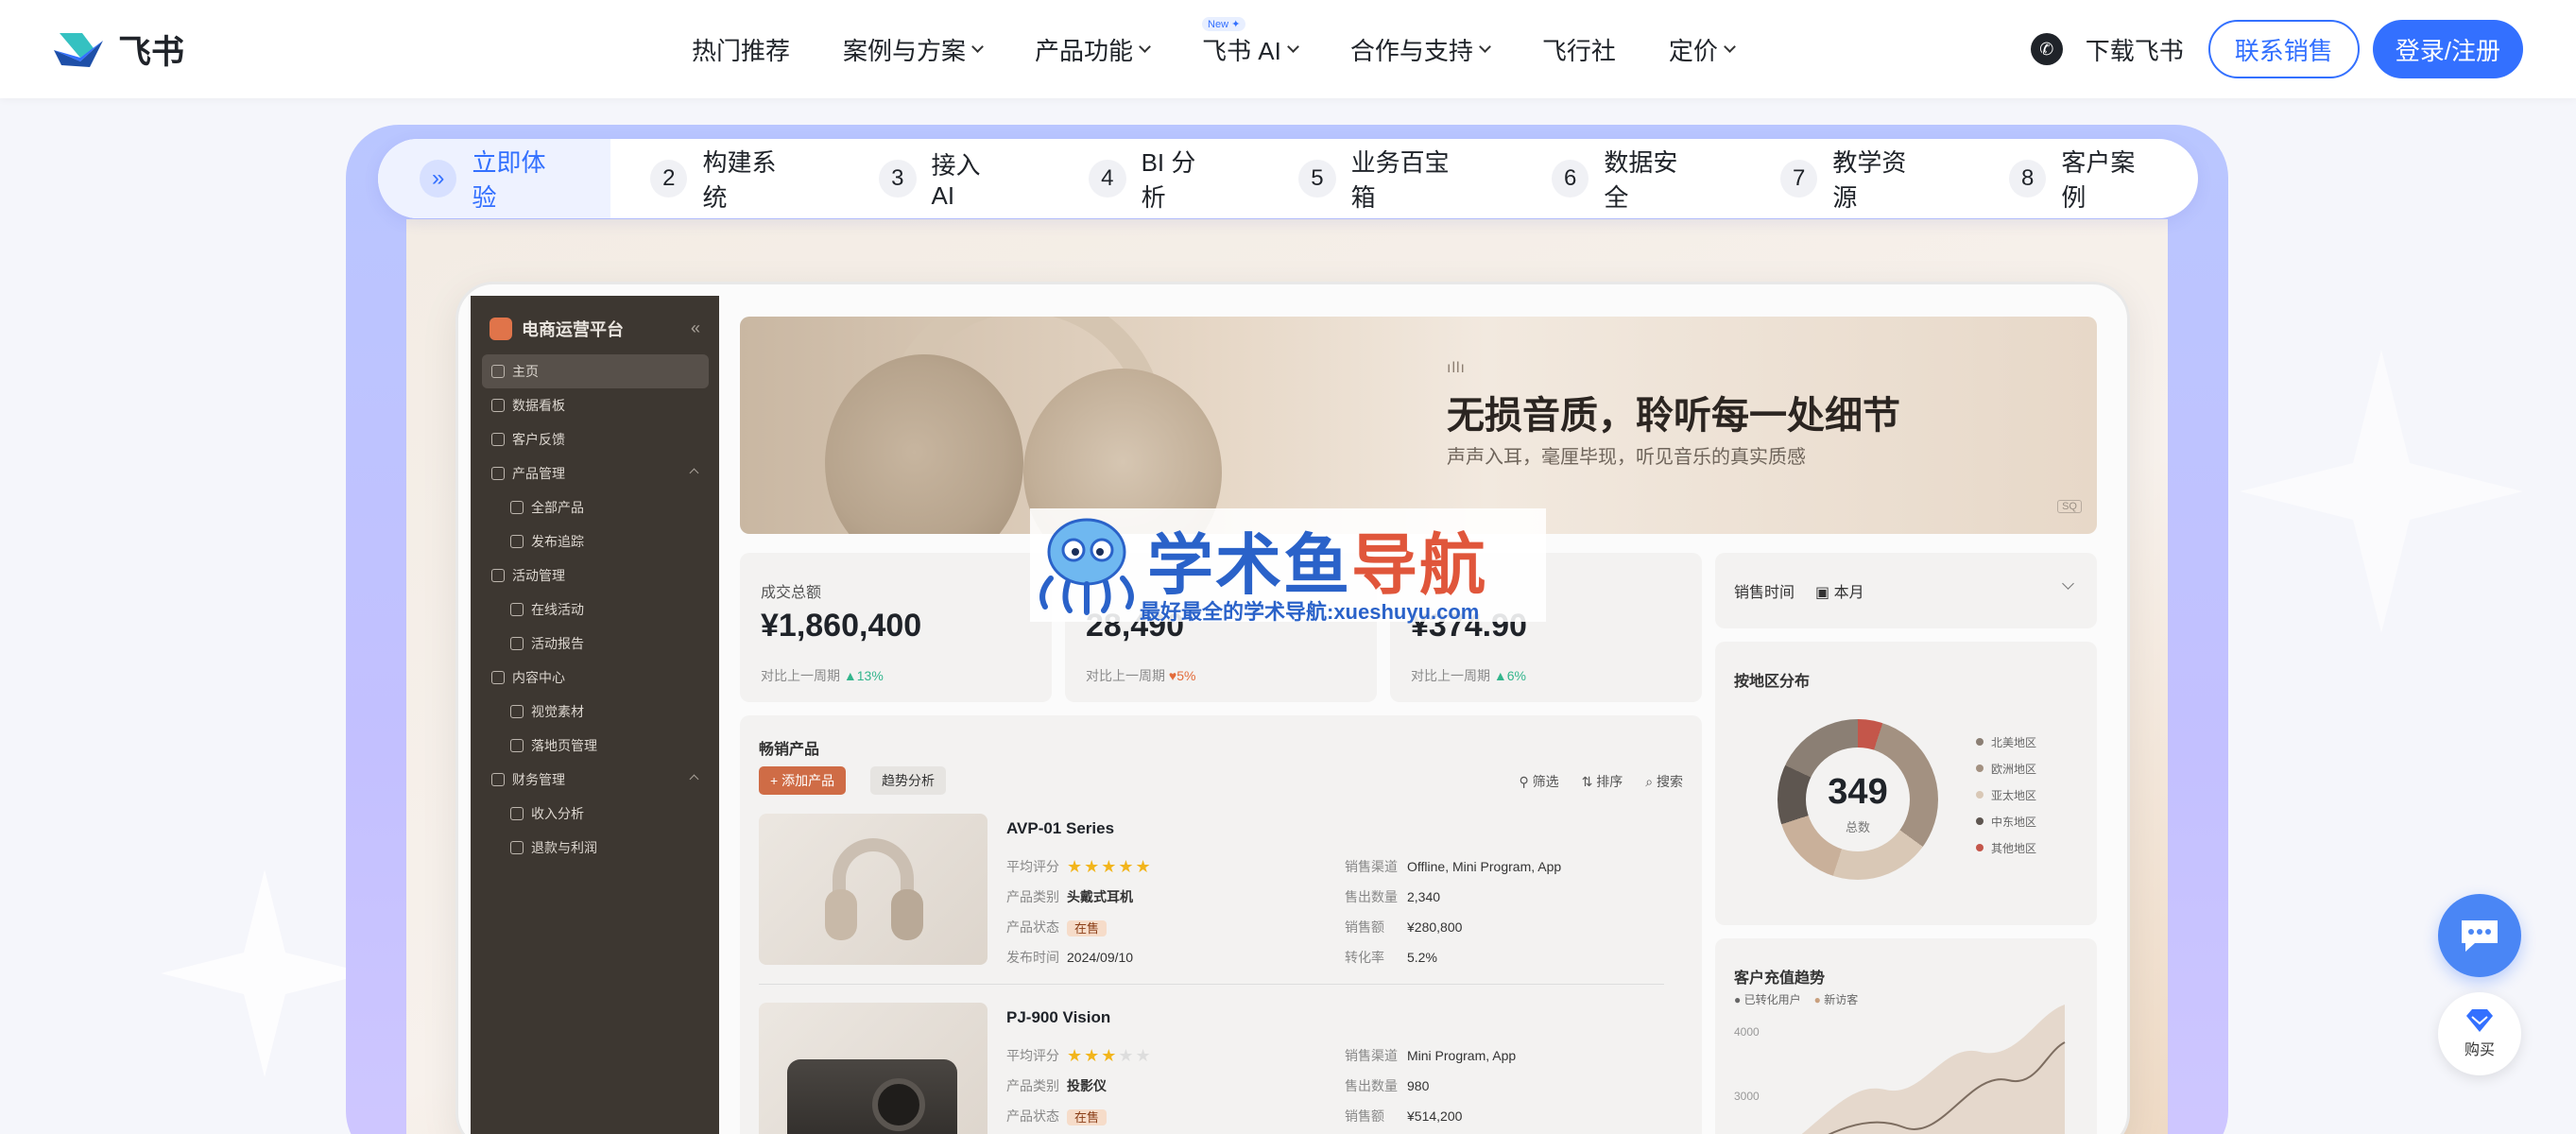  What do you see at coordinates (2046, 49) in the screenshot?
I see `phone-icon: ✆` at bounding box center [2046, 49].